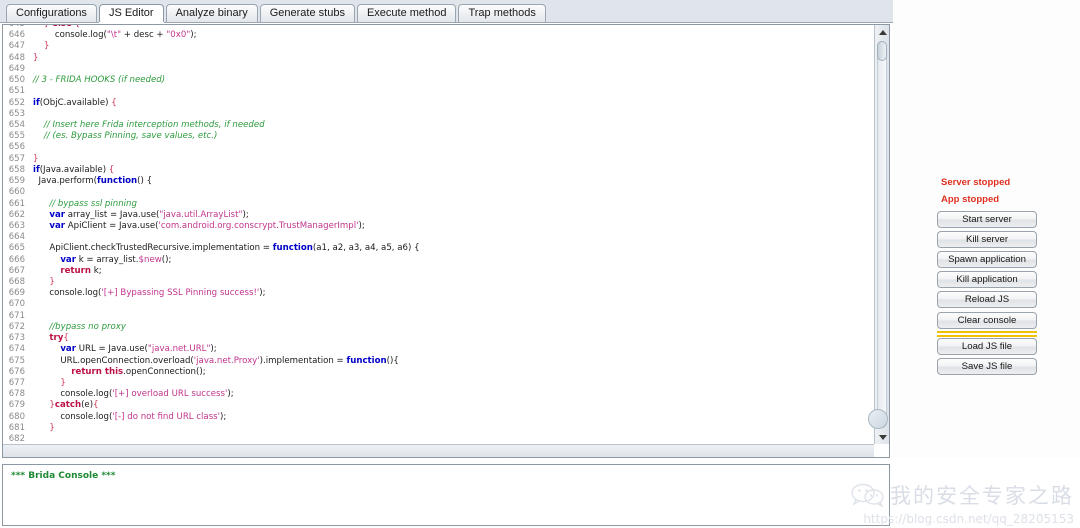 The height and width of the screenshot is (528, 1080). I want to click on line-number: 651, so click(16, 92).